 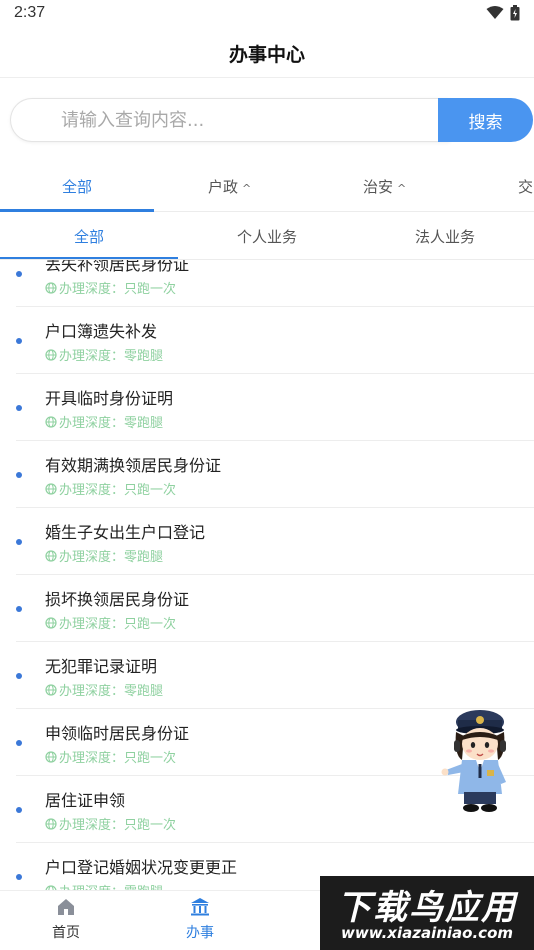 What do you see at coordinates (30, 12) in the screenshot?
I see `status-time: 2:37` at bounding box center [30, 12].